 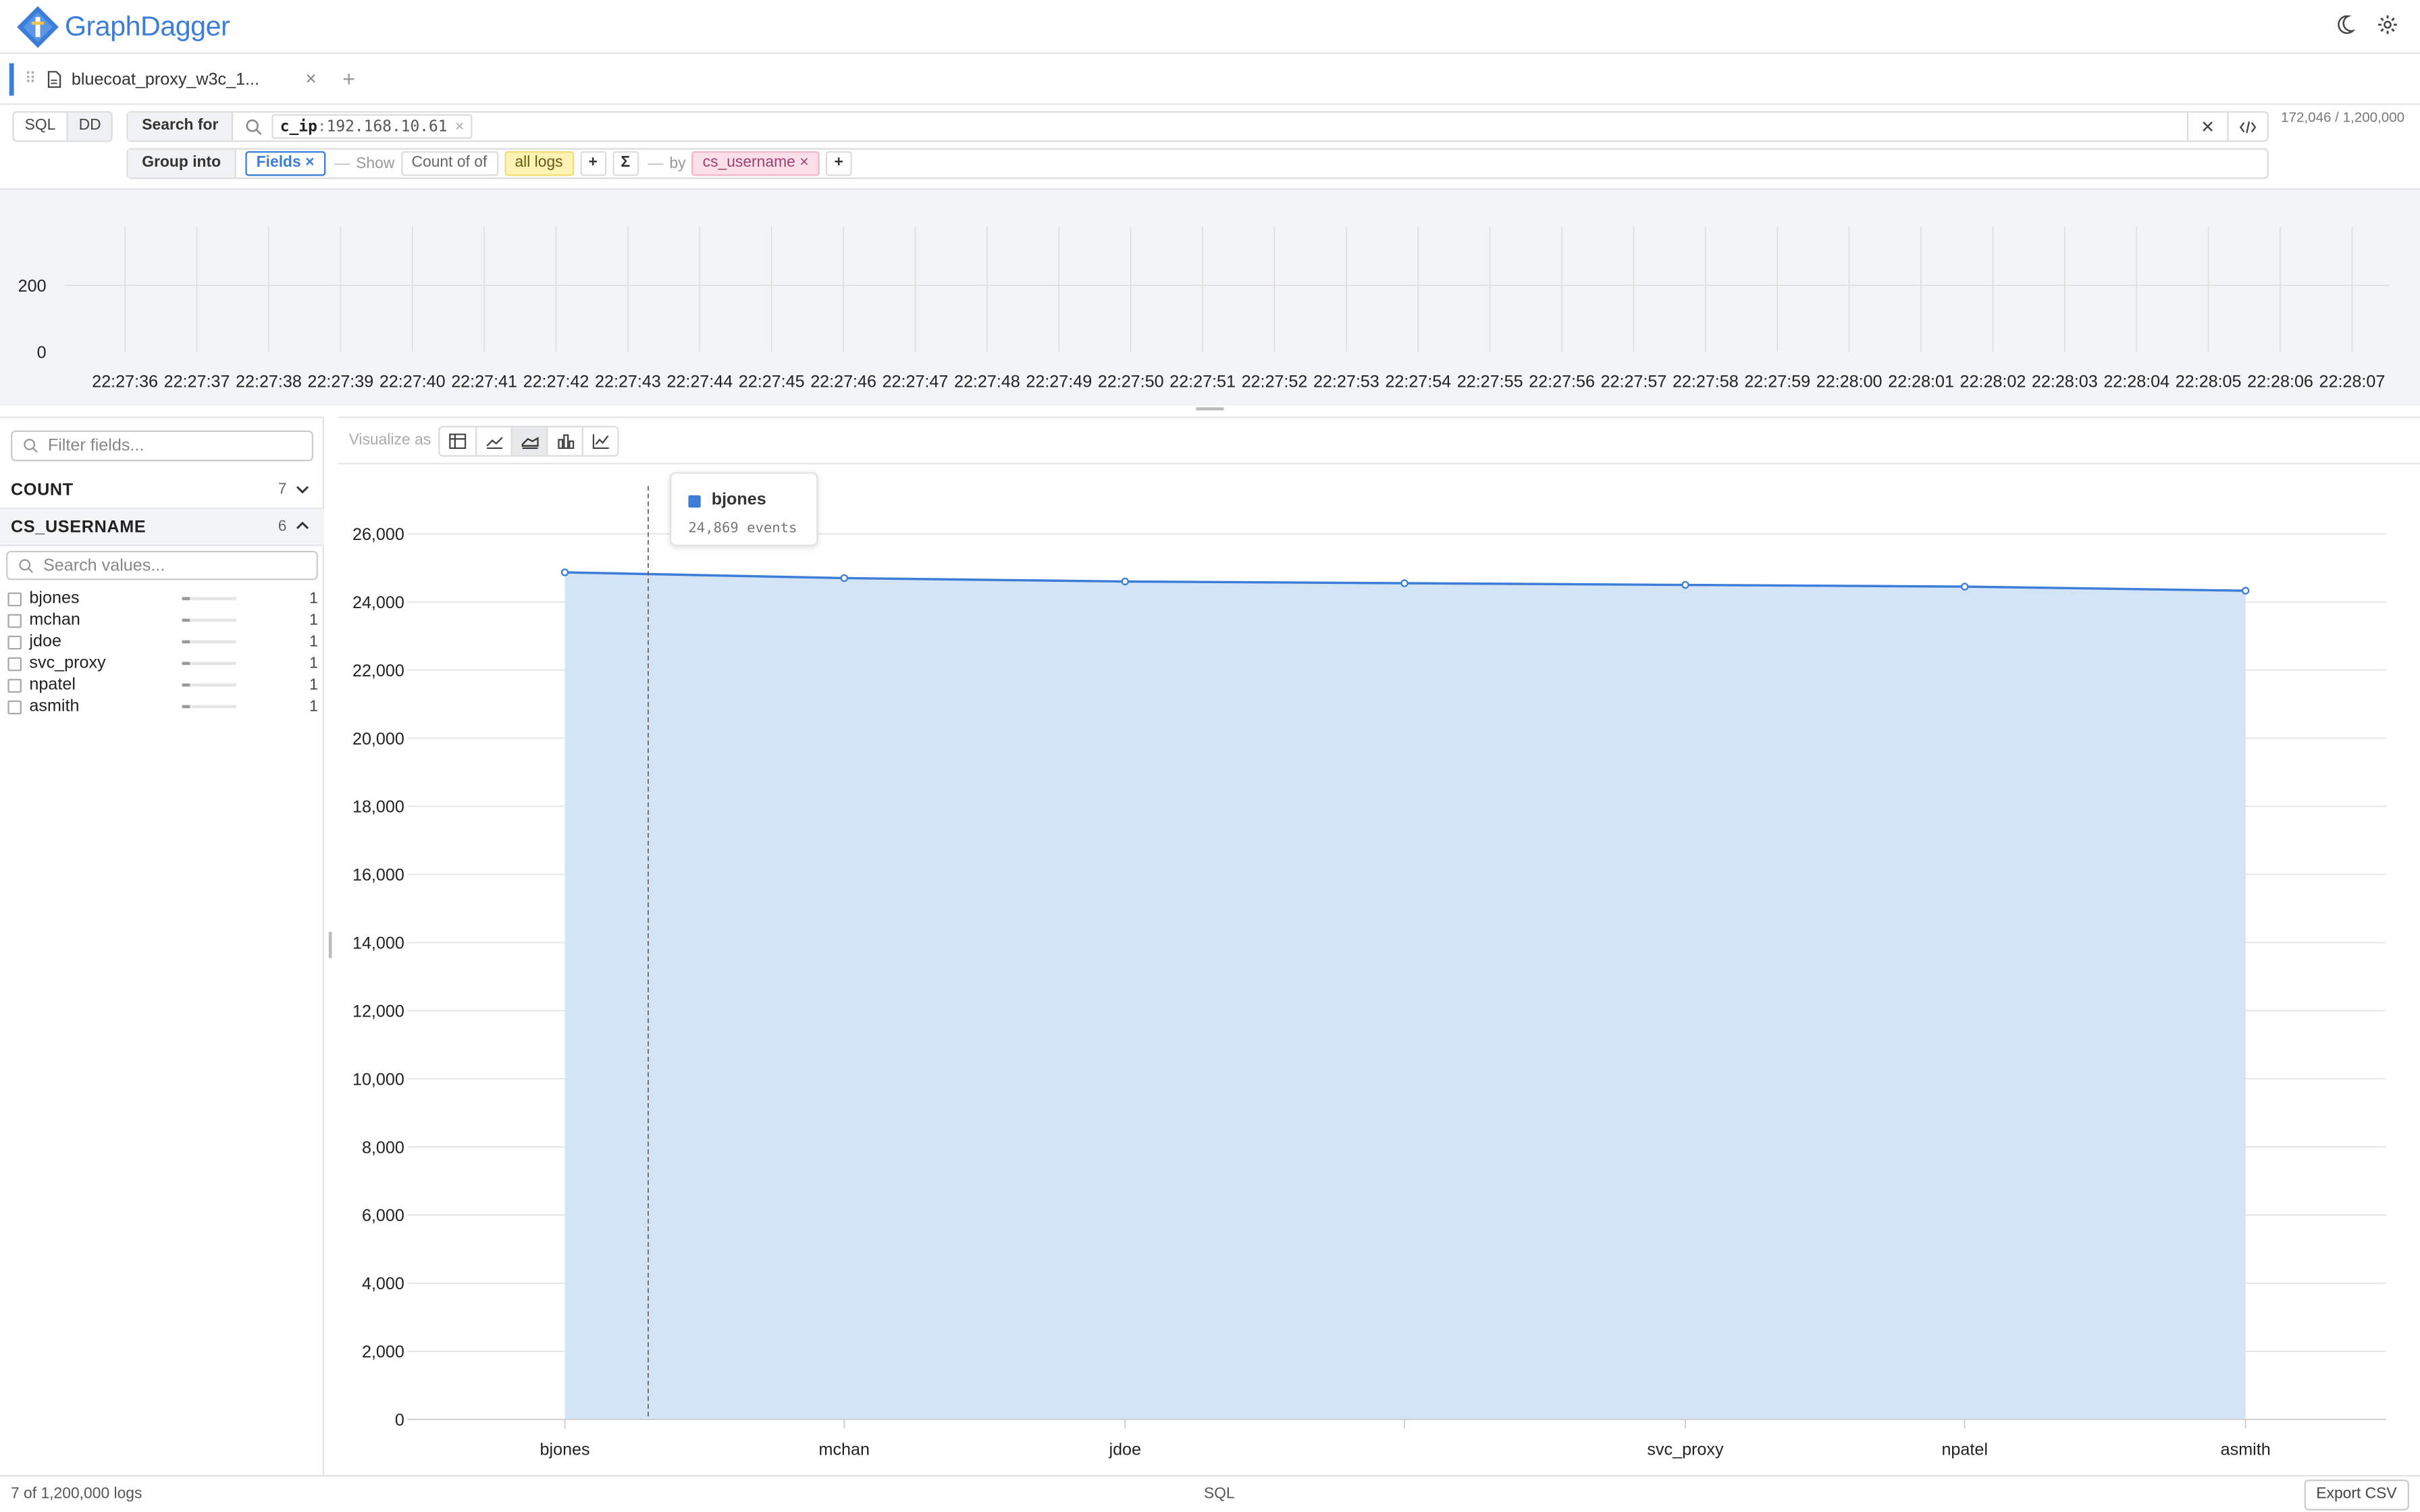 I want to click on visualize-label: Visualize as, so click(x=389, y=441).